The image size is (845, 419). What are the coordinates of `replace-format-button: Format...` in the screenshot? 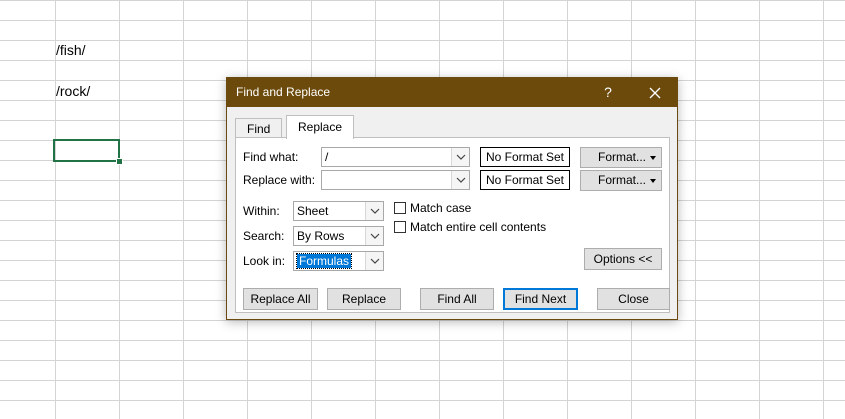 It's located at (621, 180).